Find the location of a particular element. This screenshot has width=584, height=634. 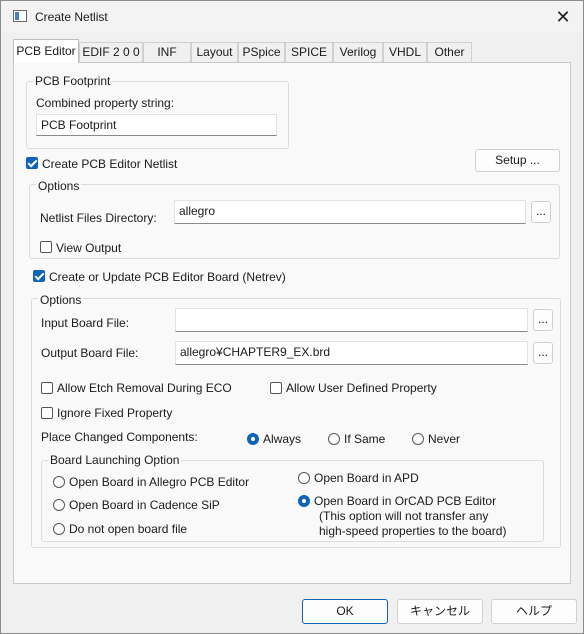

help-button: ヘルプ is located at coordinates (534, 611).